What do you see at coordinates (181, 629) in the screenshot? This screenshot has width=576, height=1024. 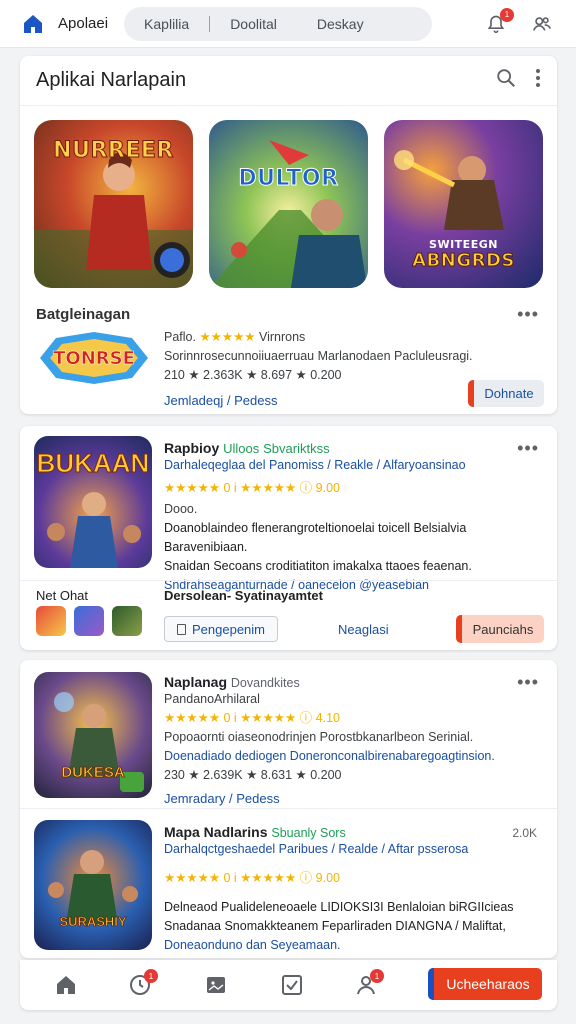 I see `doc-icon` at bounding box center [181, 629].